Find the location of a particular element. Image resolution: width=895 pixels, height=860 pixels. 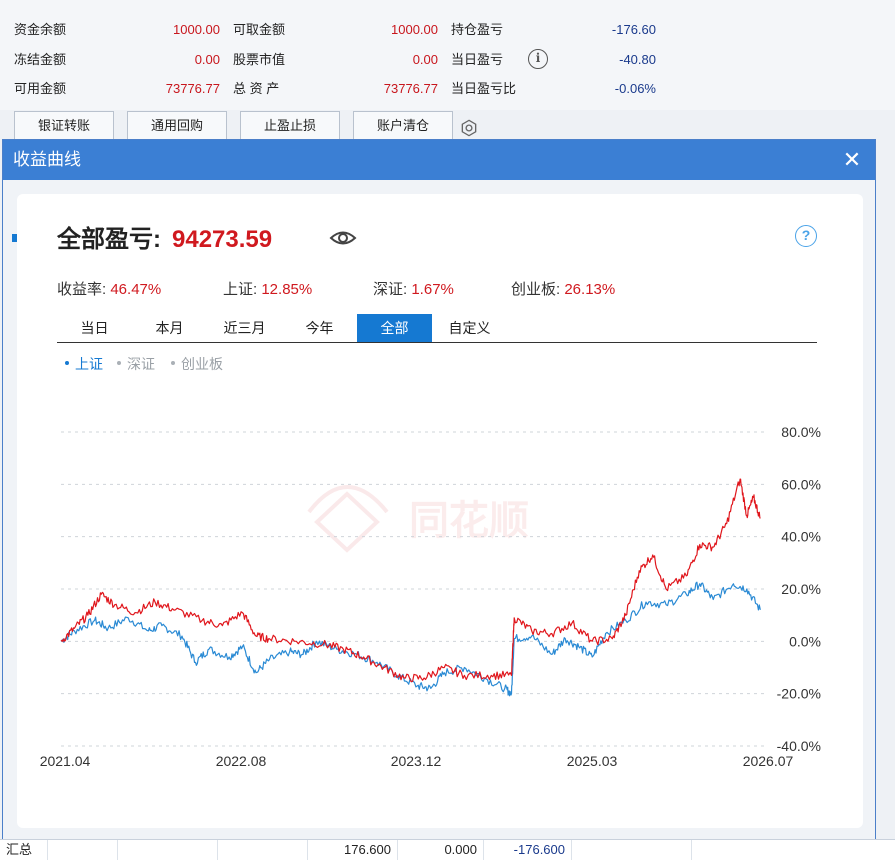

summary-value-3: -176.600 is located at coordinates (528, 850).